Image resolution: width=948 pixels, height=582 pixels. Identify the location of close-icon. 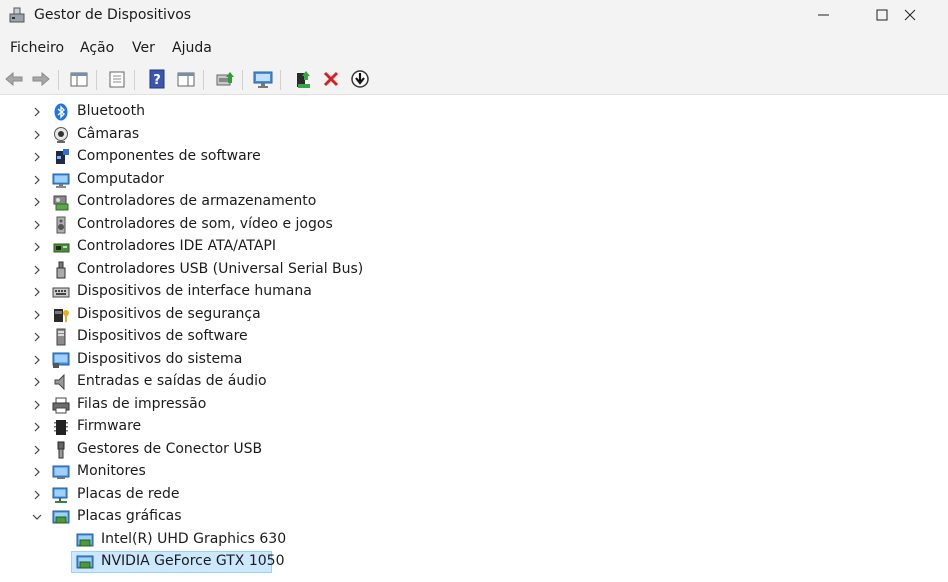
(910, 15).